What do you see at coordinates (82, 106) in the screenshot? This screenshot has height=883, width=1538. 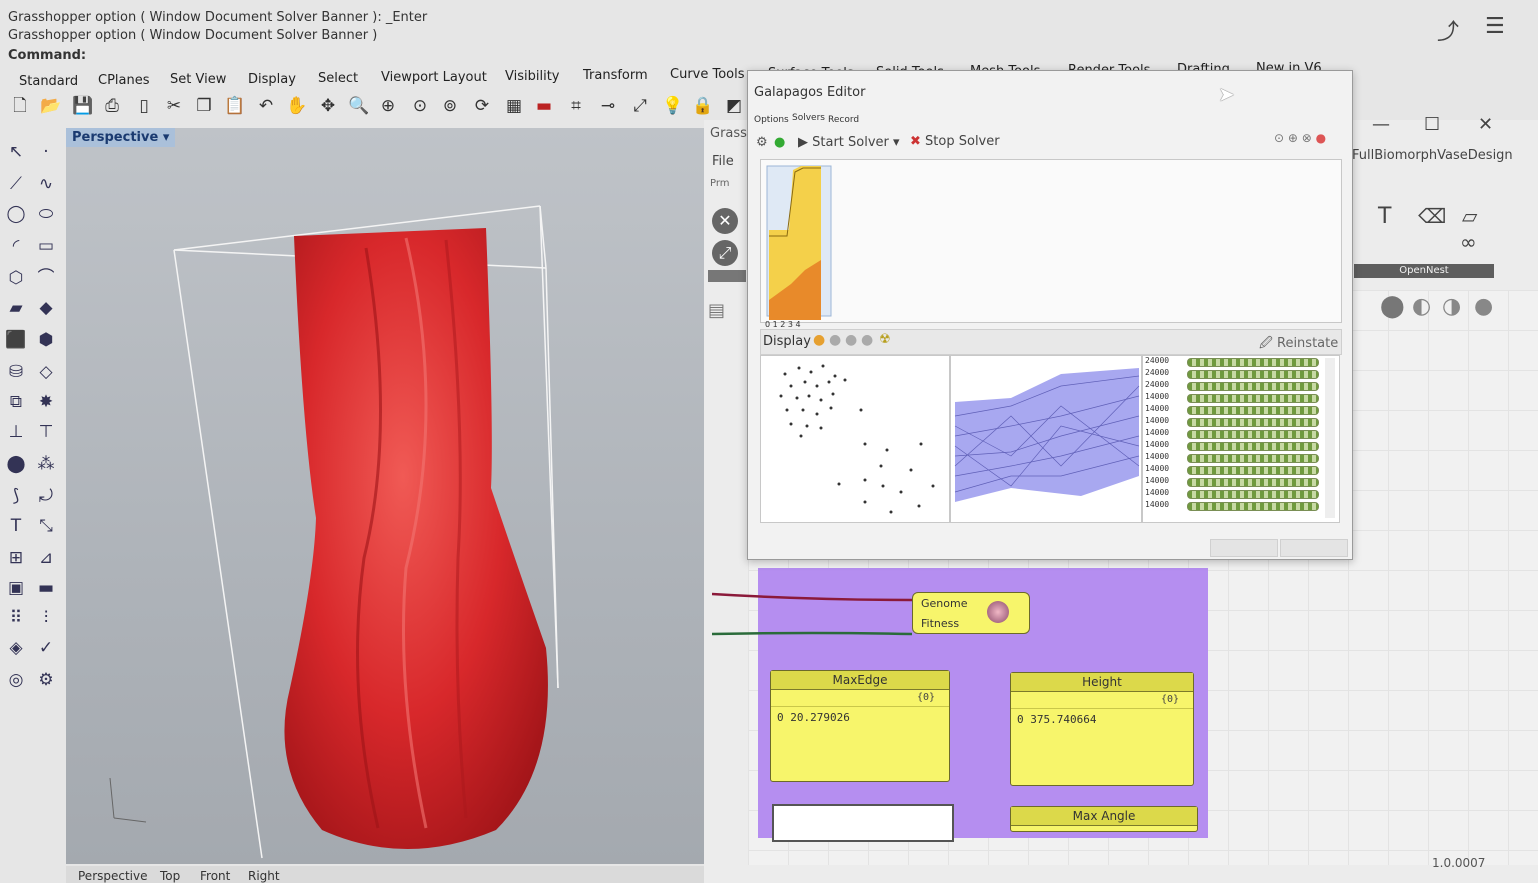 I see `save-icon: 💾` at bounding box center [82, 106].